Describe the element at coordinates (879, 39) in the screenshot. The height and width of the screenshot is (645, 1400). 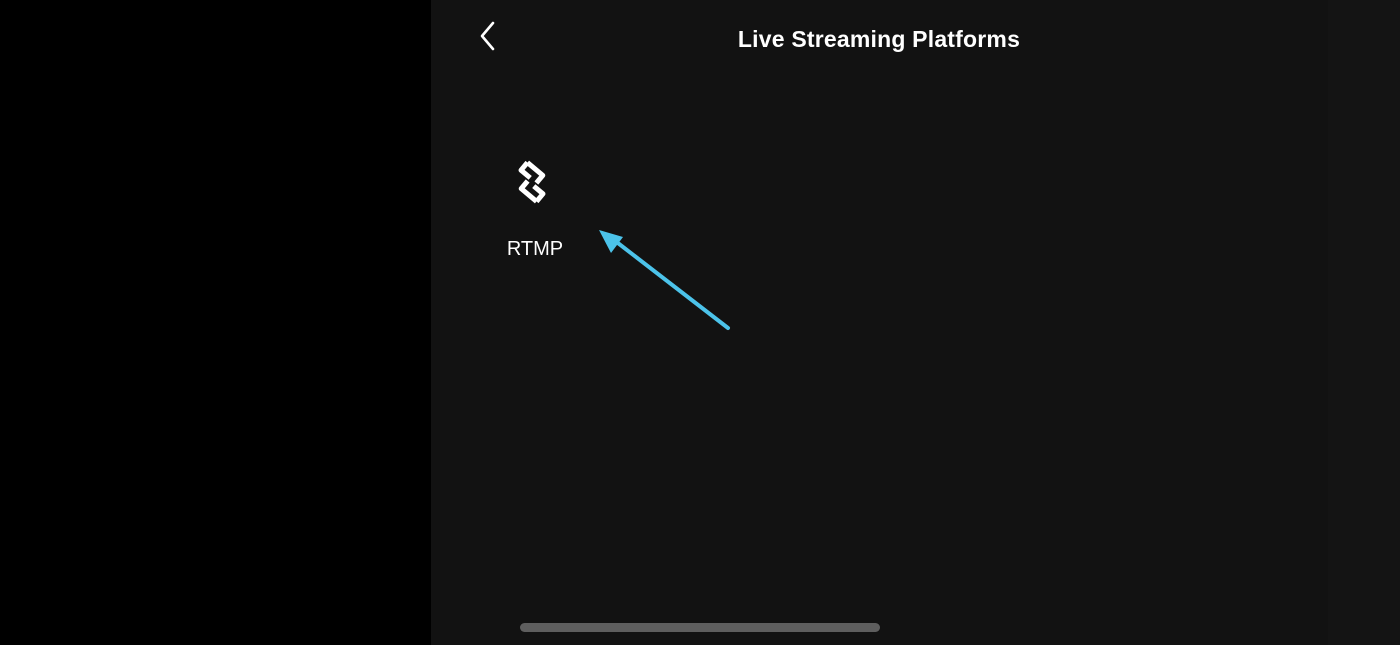
I see `page-title: Live Streaming Platforms` at that location.